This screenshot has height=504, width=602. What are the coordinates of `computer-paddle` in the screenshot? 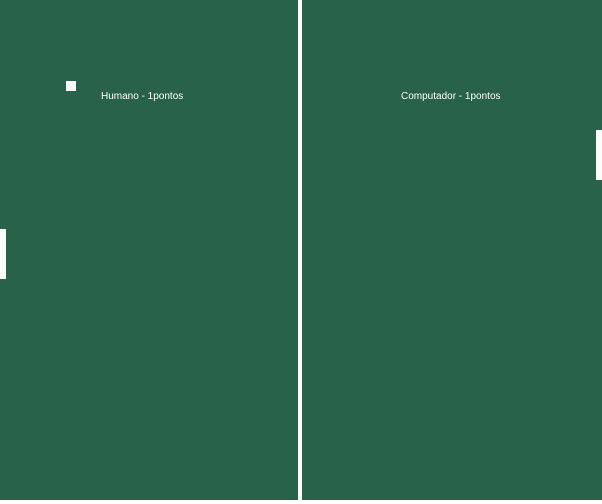 It's located at (599, 155).